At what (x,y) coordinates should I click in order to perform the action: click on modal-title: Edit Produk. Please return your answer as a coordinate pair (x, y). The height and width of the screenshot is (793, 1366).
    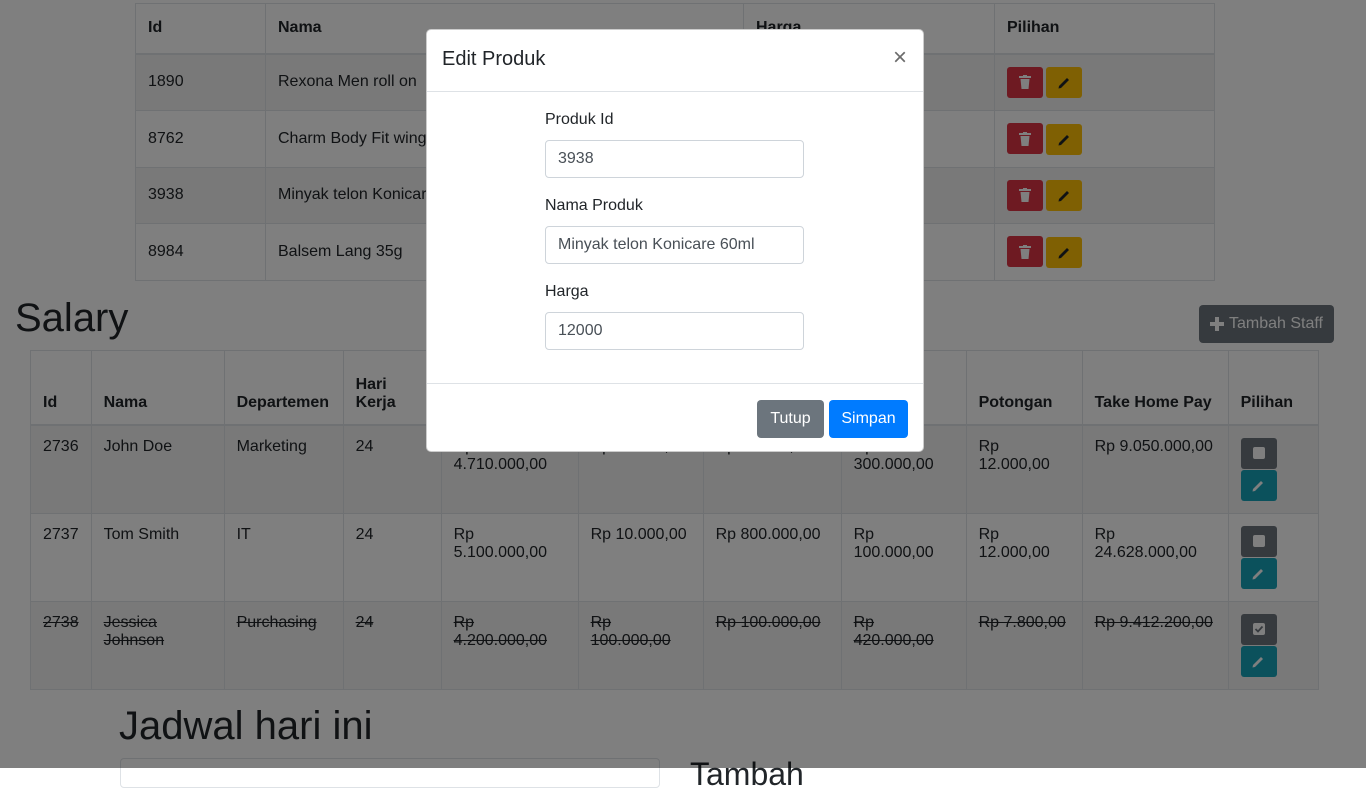
    Looking at the image, I should click on (494, 59).